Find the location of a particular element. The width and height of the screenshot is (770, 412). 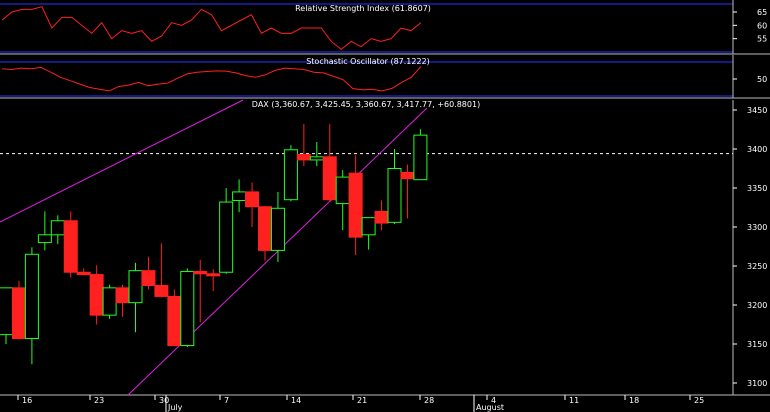

rsi-panel: 55 60 65 Relative Strength Index (61.8607) is located at coordinates (385, 27).